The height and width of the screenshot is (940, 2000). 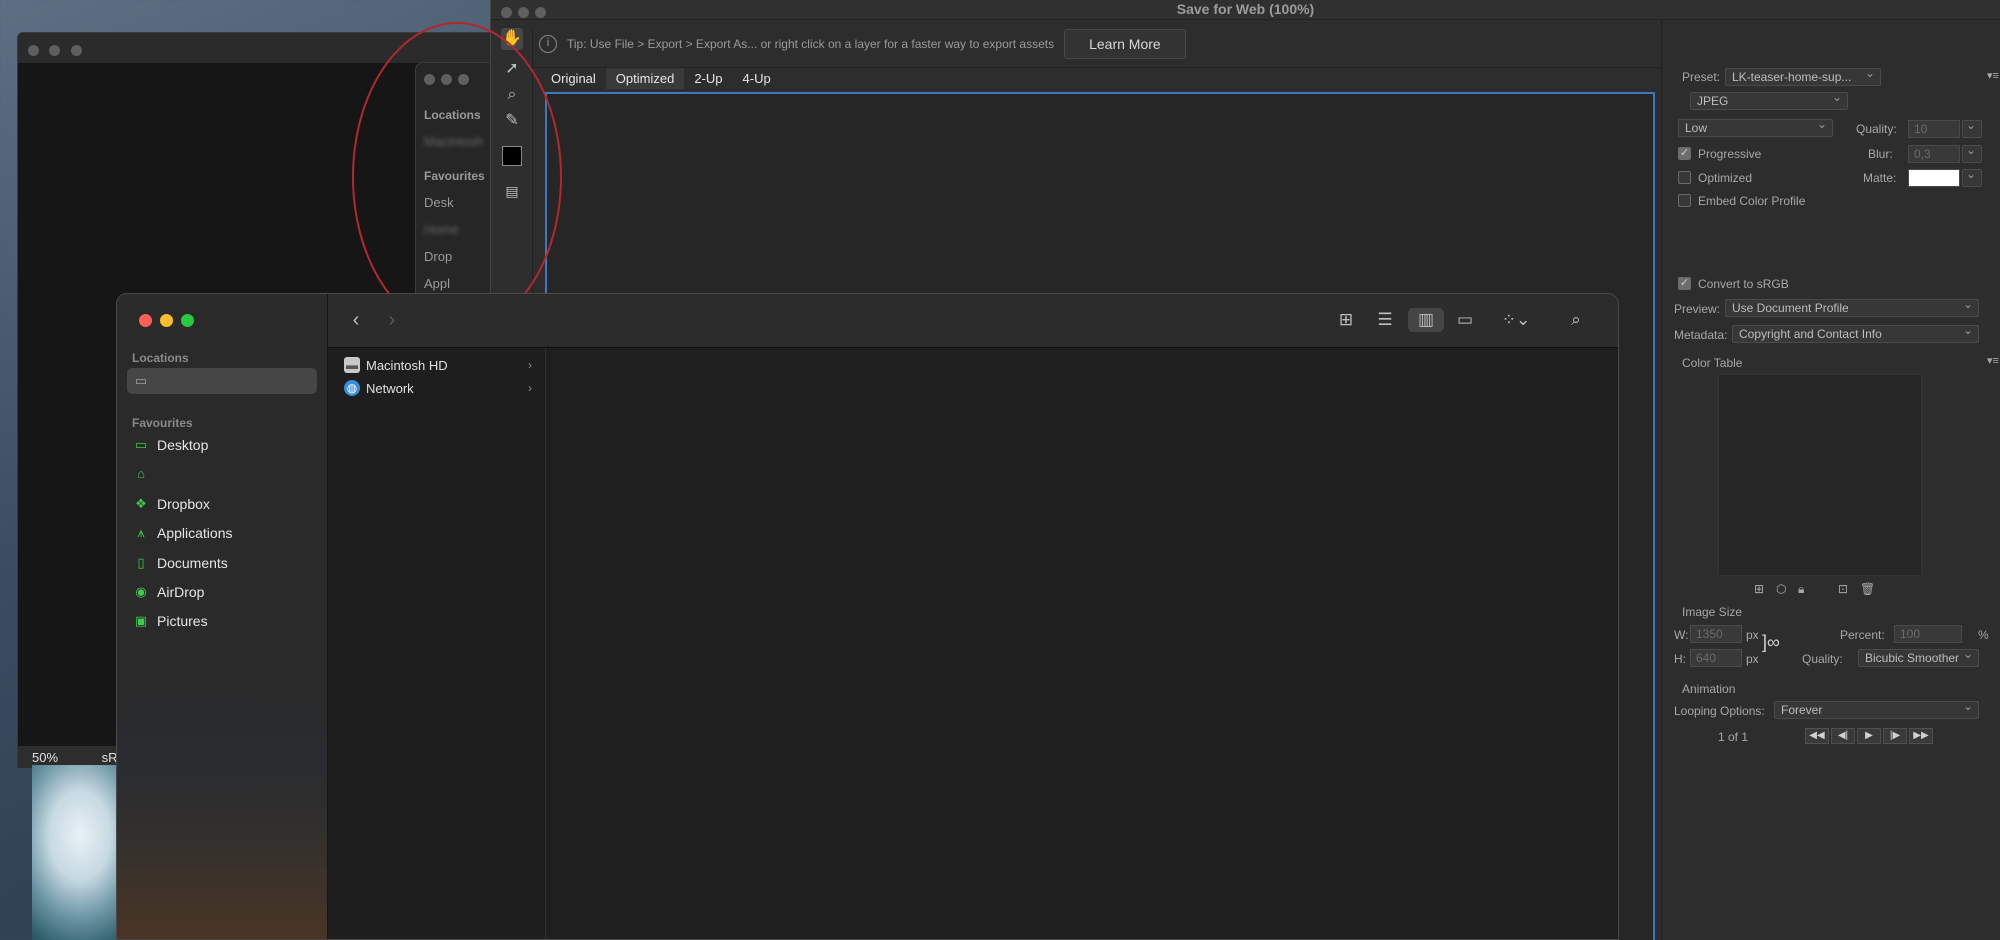 I want to click on column-item-label: Macintosh HD, so click(x=407, y=365).